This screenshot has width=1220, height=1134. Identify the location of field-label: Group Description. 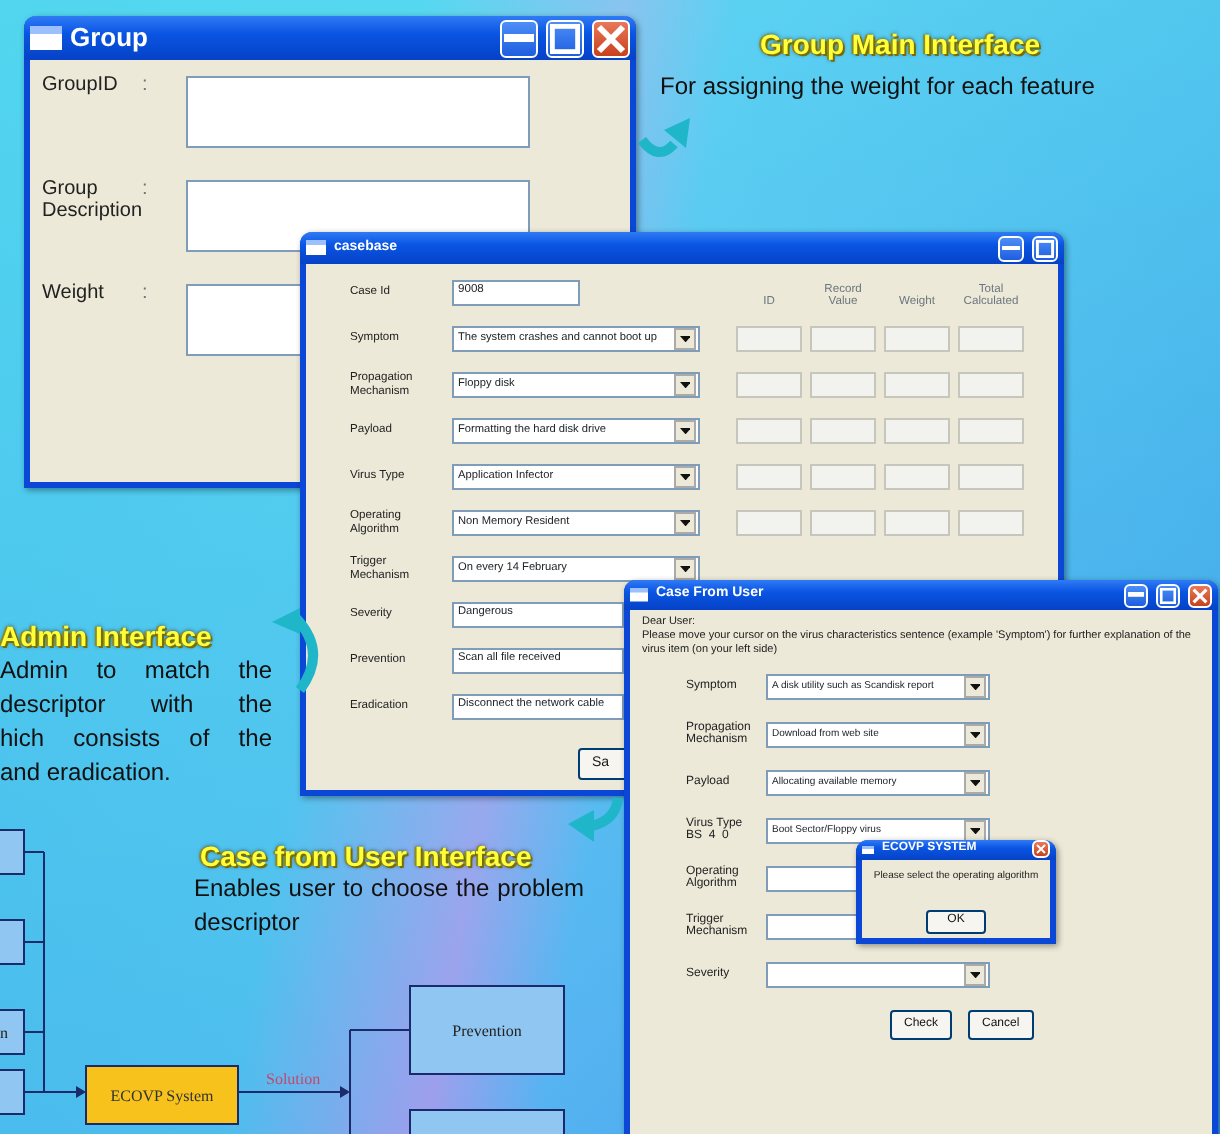
(92, 202).